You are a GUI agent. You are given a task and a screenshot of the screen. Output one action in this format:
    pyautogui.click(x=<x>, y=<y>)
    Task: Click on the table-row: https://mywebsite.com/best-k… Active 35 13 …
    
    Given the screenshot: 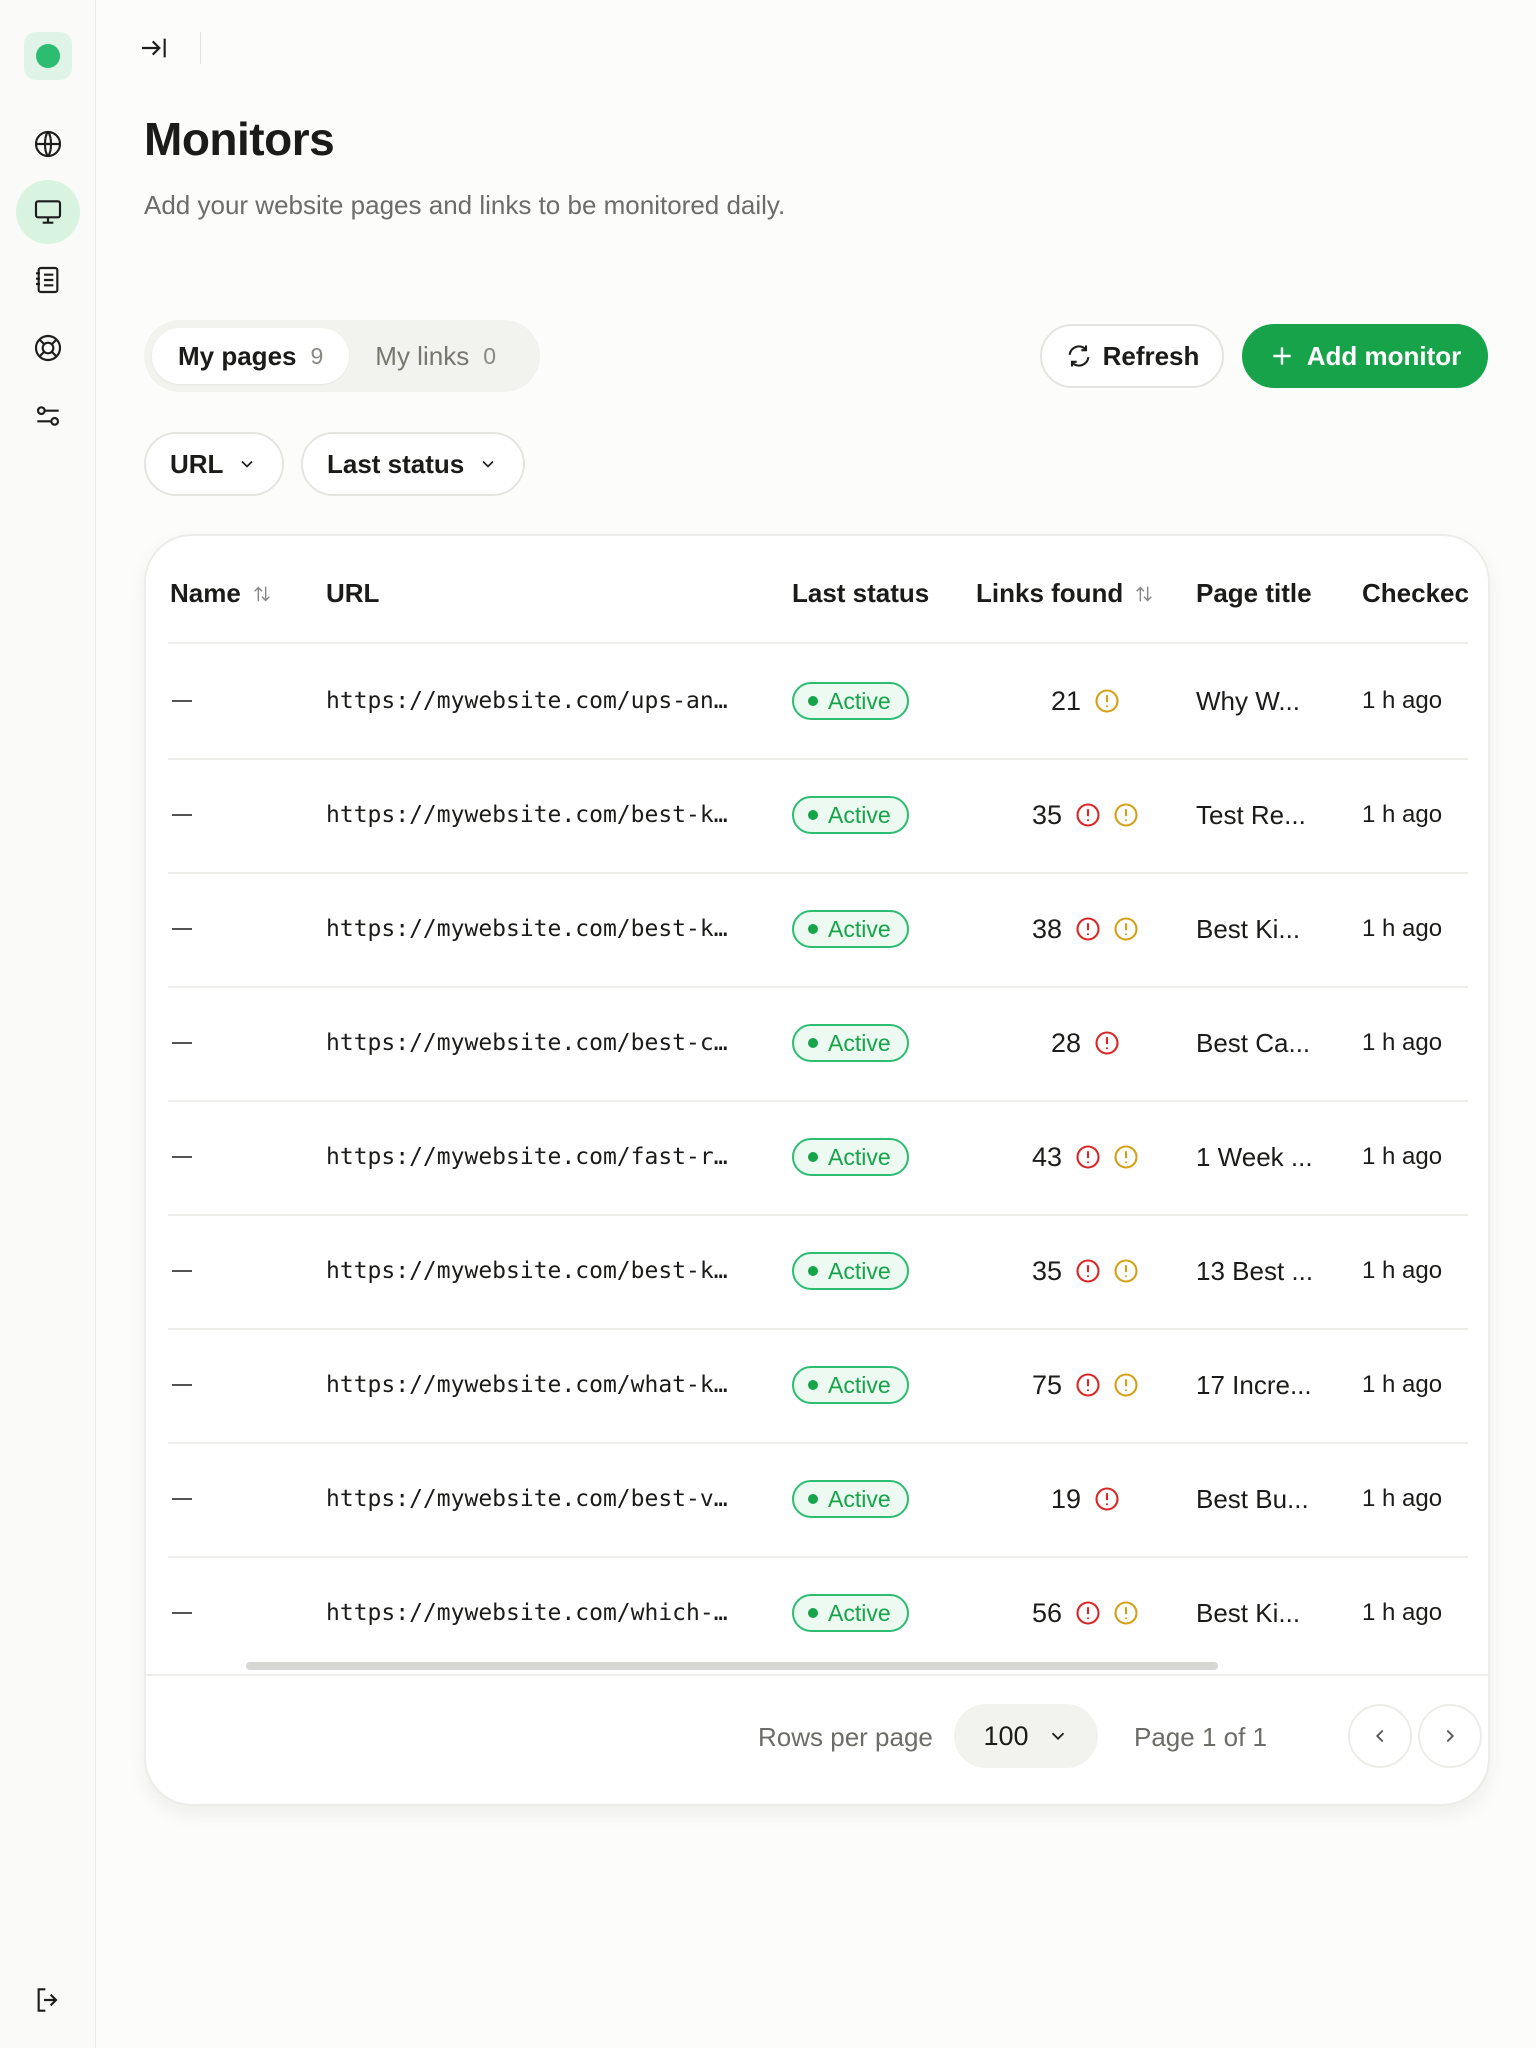 What is the action you would take?
    pyautogui.click(x=817, y=1271)
    